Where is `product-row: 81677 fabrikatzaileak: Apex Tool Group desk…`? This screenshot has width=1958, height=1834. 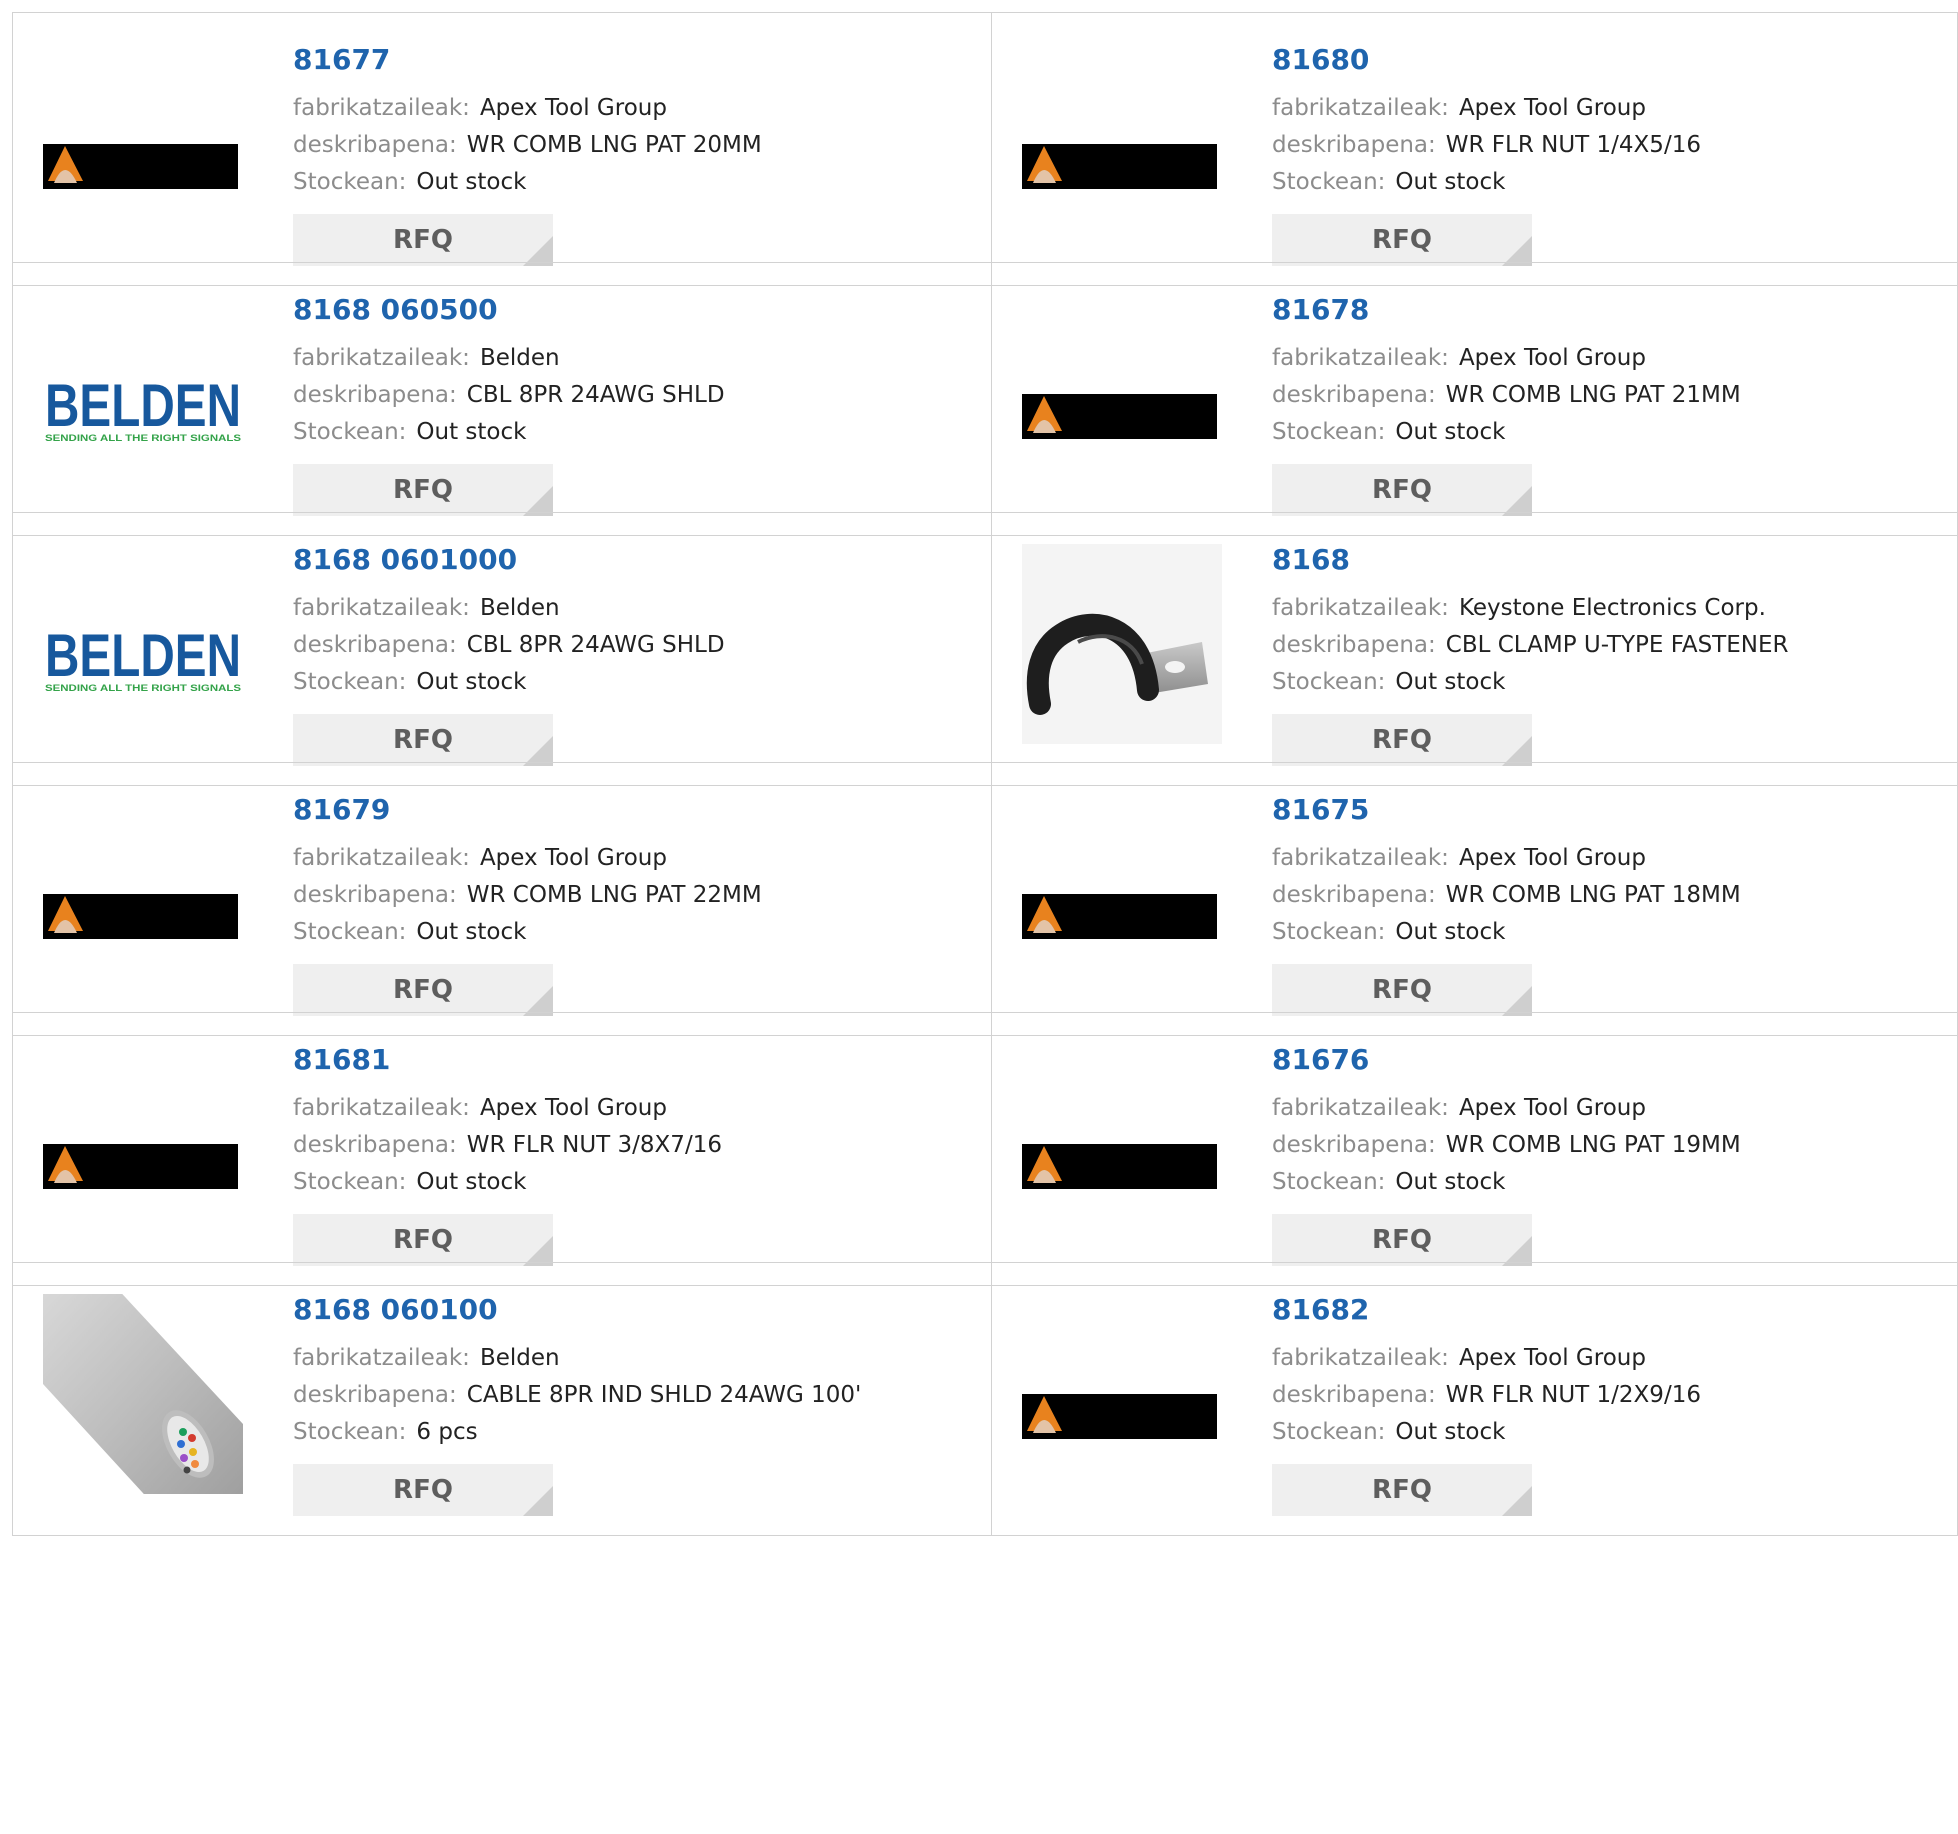 product-row: 81677 fabrikatzaileak: Apex Tool Group desk… is located at coordinates (985, 149).